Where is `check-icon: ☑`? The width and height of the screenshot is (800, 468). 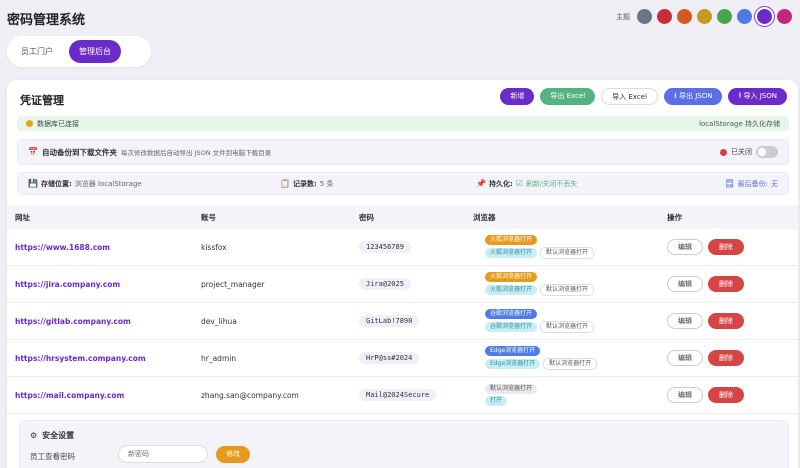
check-icon: ☑ is located at coordinates (519, 183).